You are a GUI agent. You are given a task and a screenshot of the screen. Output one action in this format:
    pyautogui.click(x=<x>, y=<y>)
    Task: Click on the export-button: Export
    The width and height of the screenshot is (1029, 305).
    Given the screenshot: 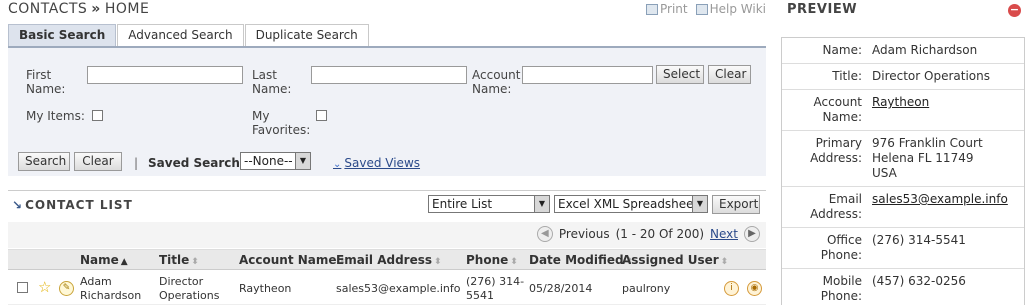 What is the action you would take?
    pyautogui.click(x=736, y=204)
    